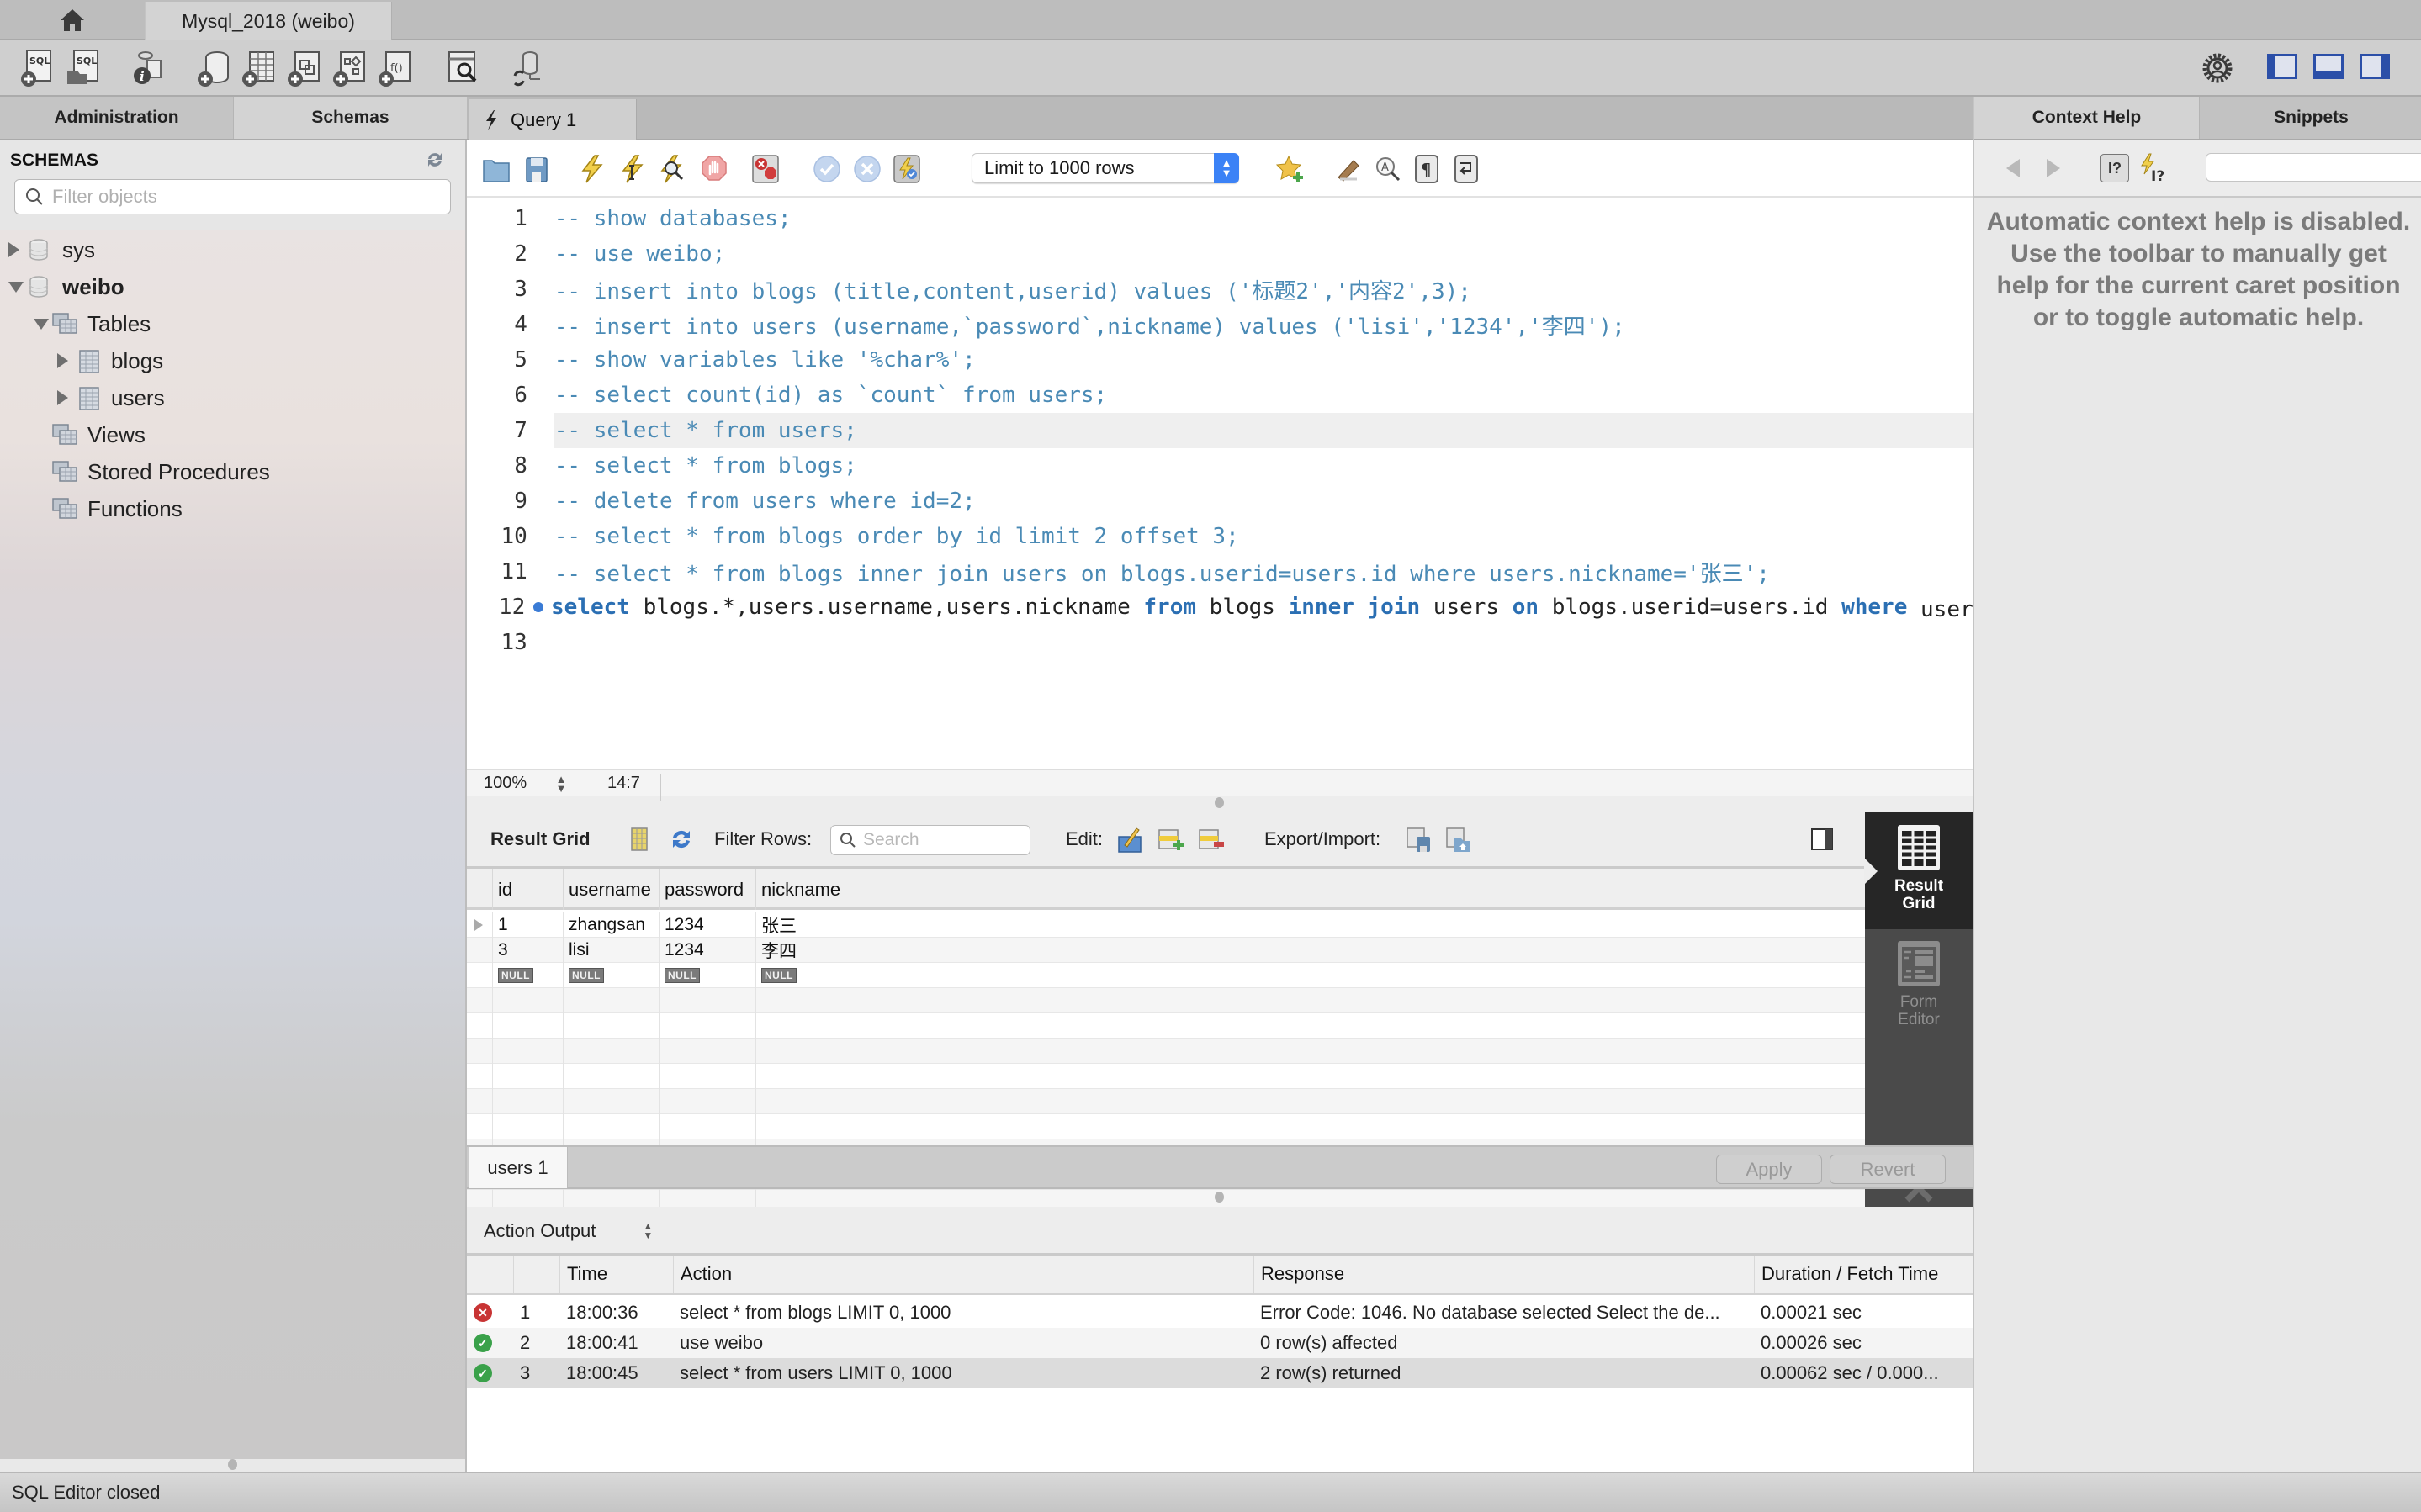  I want to click on manual-help-icon: I?, so click(2115, 168).